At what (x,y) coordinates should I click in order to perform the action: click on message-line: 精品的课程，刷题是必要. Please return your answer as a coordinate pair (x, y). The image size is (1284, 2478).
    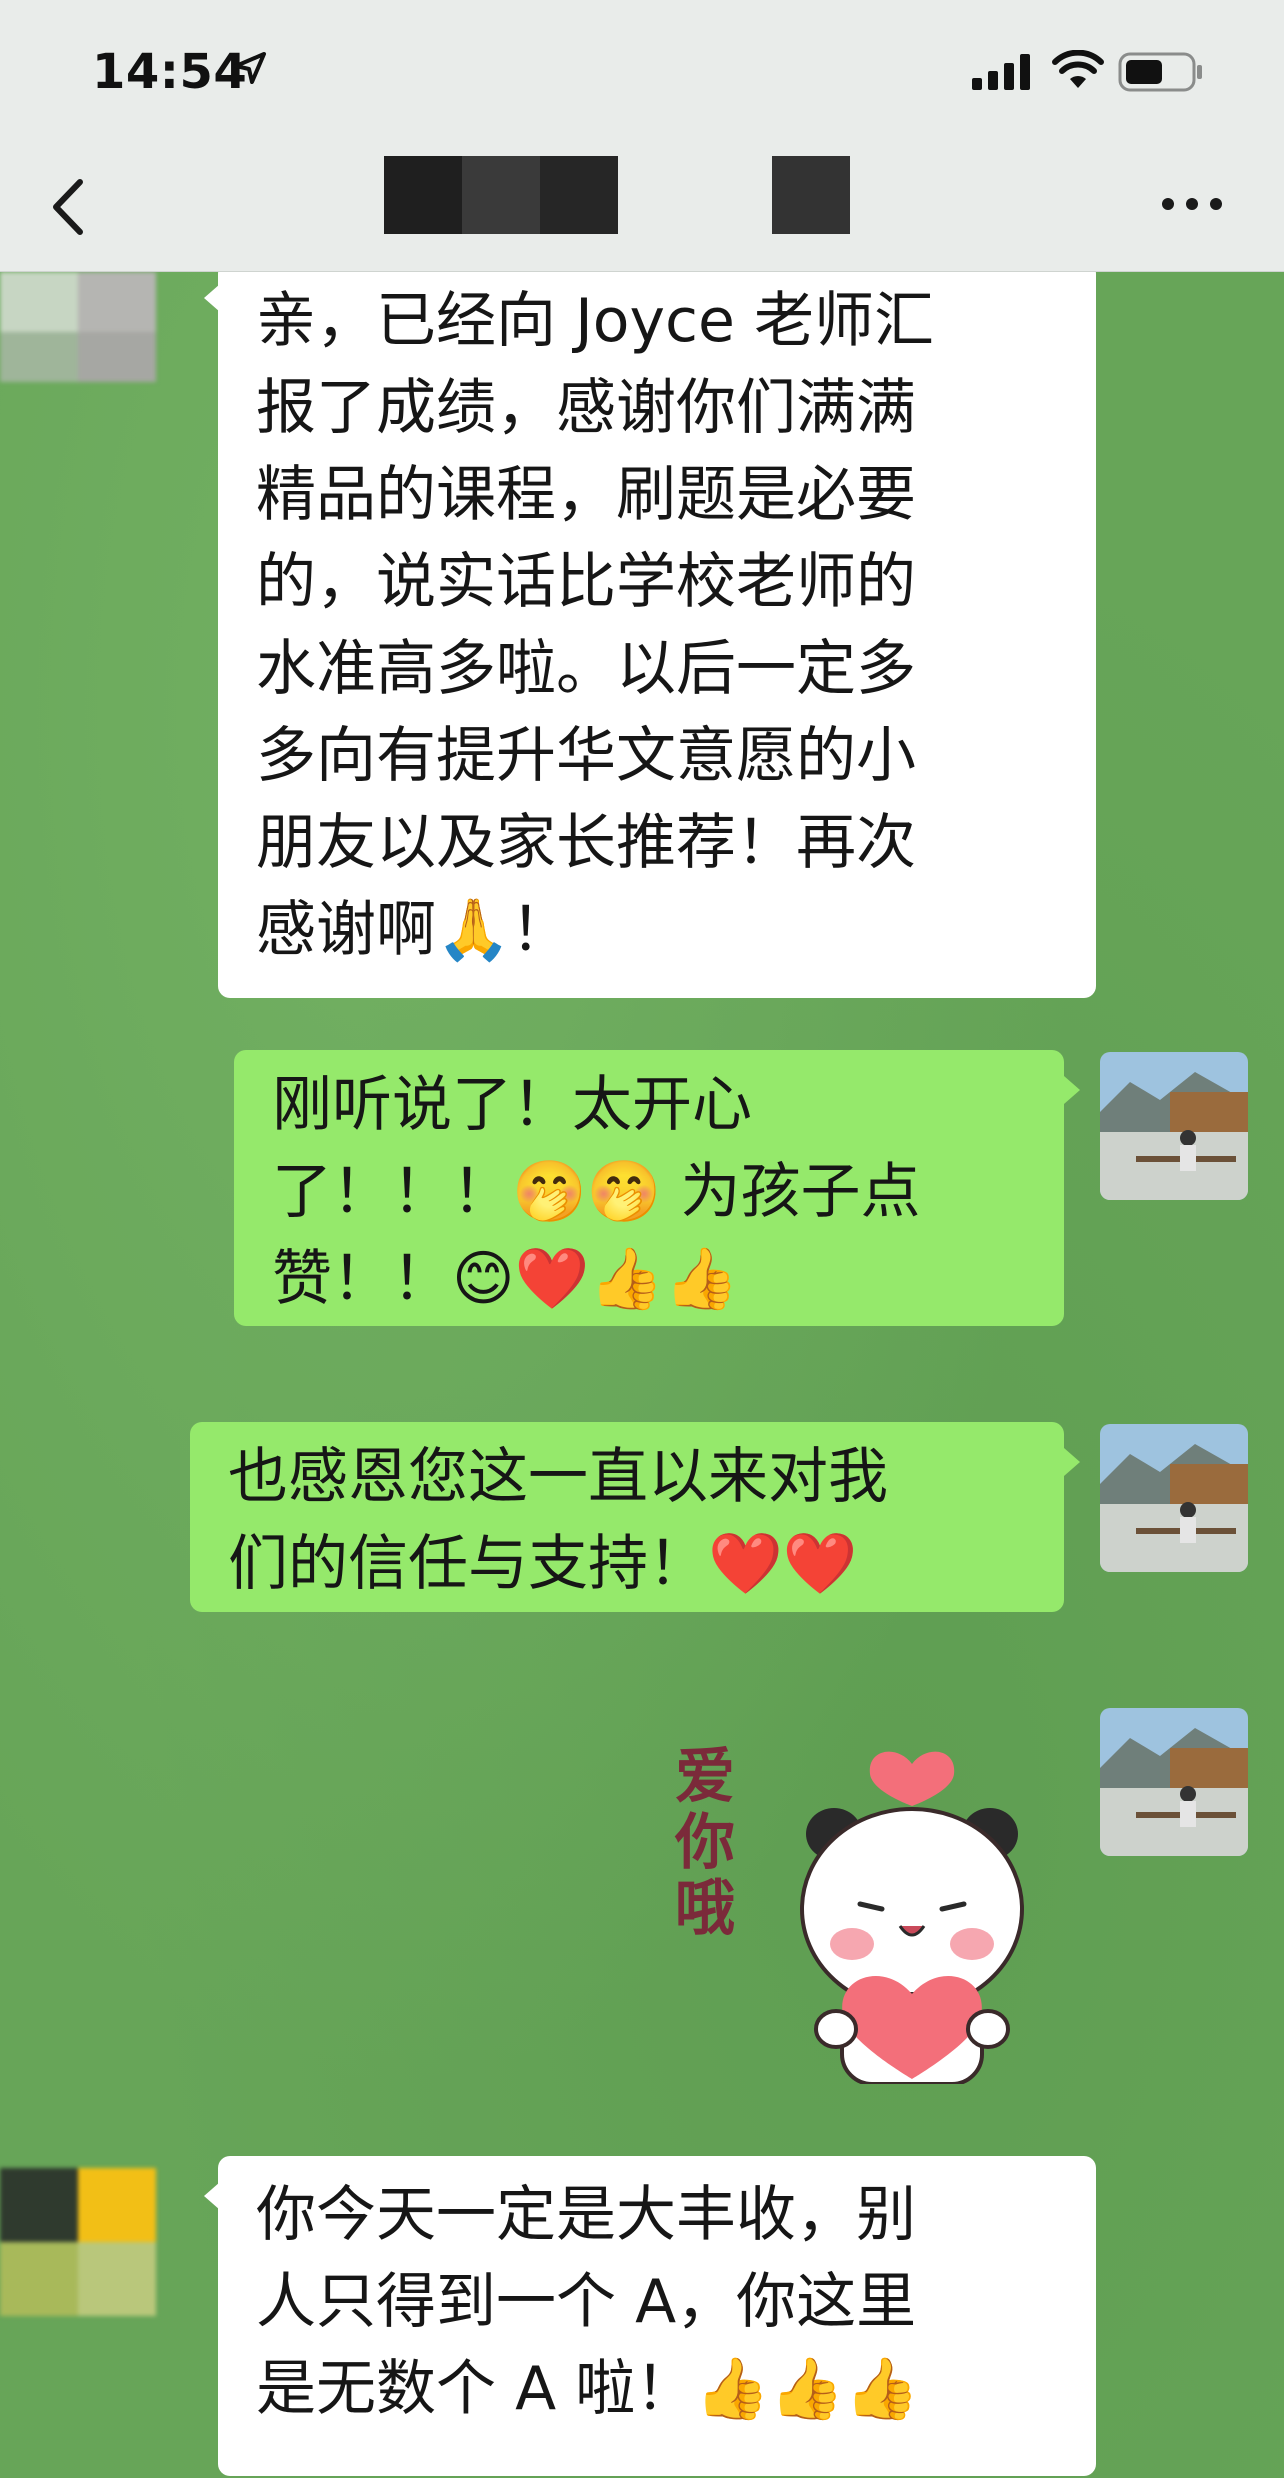
    Looking at the image, I should click on (586, 495).